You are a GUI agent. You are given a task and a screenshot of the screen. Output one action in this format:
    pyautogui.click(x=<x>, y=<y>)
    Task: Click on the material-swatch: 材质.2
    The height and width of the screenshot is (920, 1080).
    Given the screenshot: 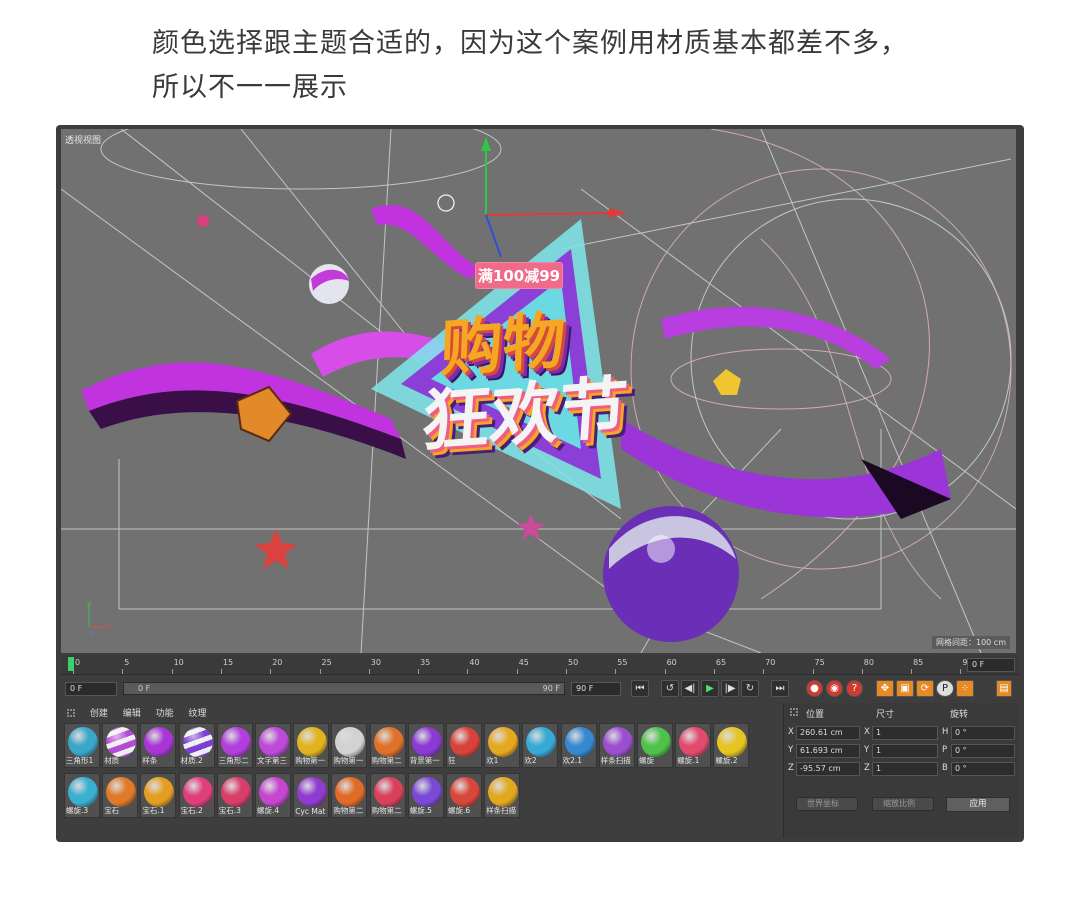 What is the action you would take?
    pyautogui.click(x=196, y=745)
    